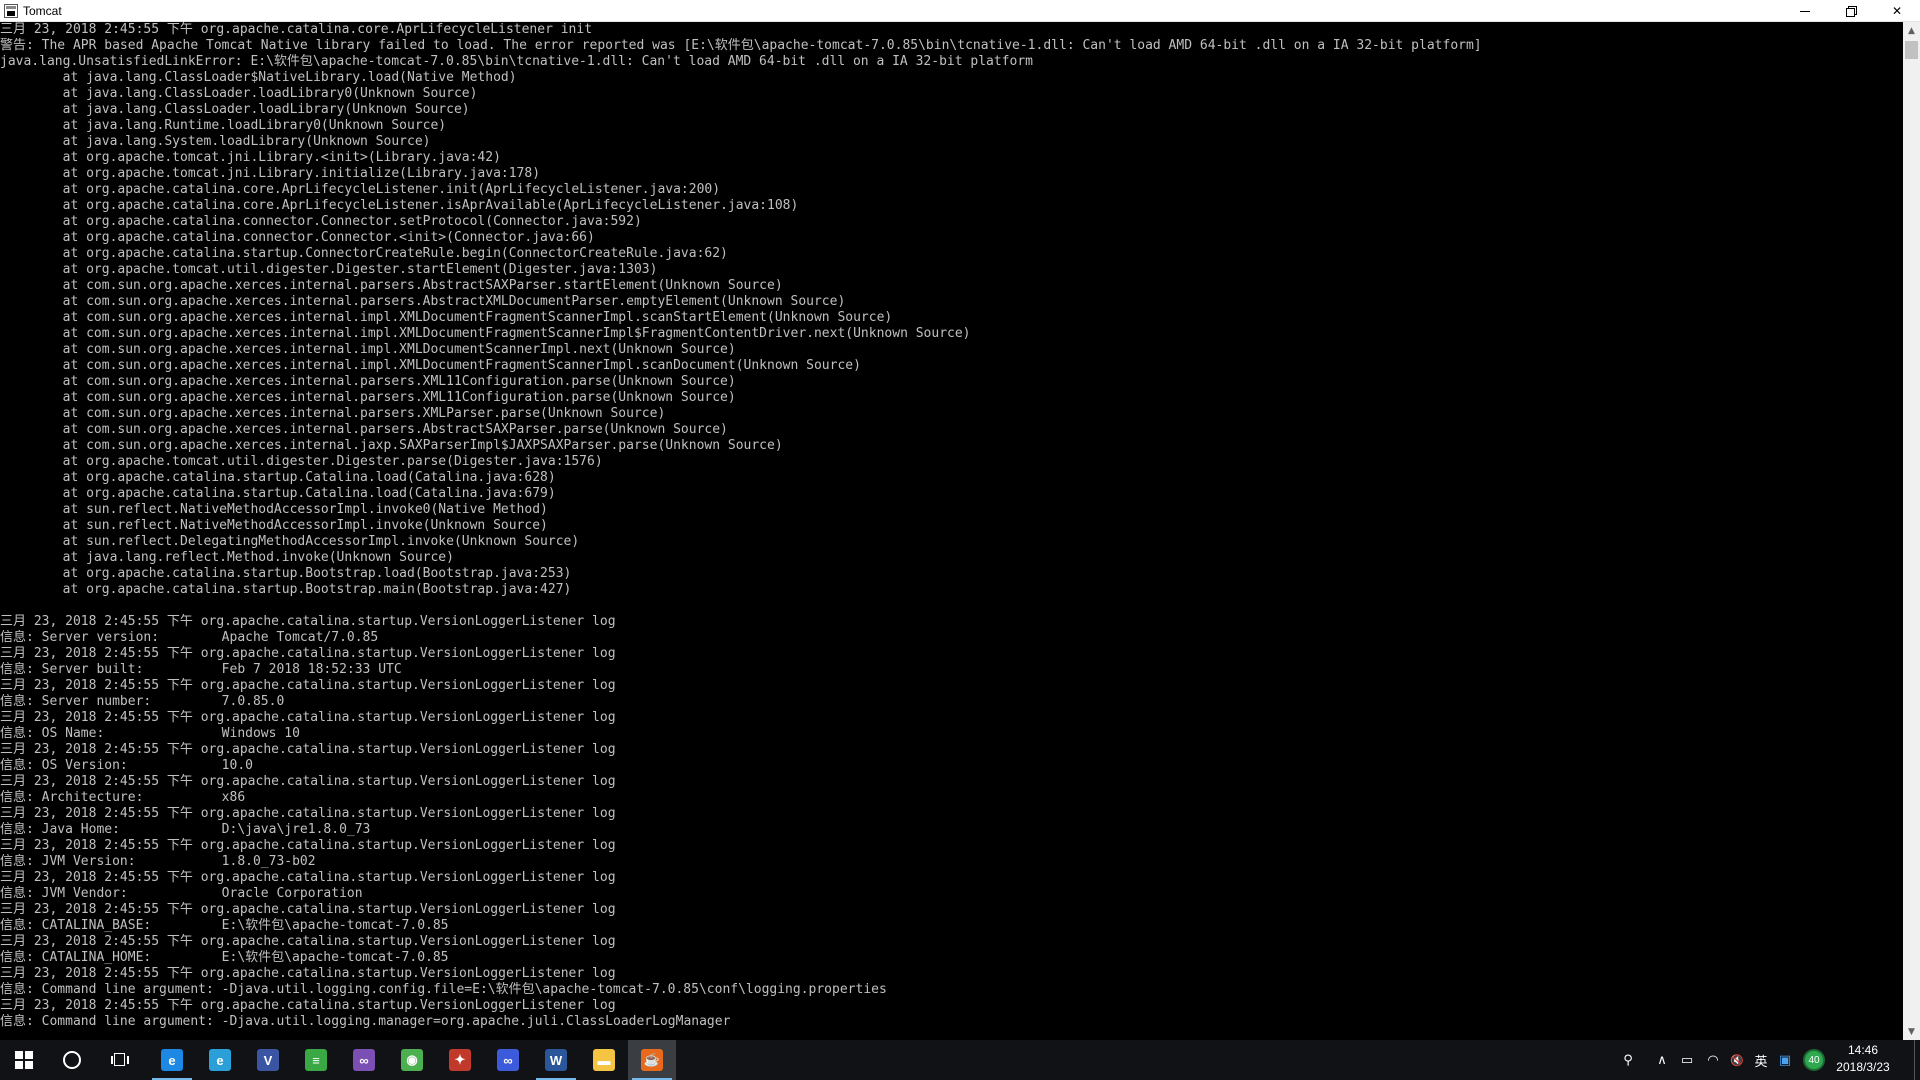 The height and width of the screenshot is (1080, 1920). Describe the element at coordinates (1911, 531) in the screenshot. I see `vertical-scrollbar: ▲ ▼` at that location.